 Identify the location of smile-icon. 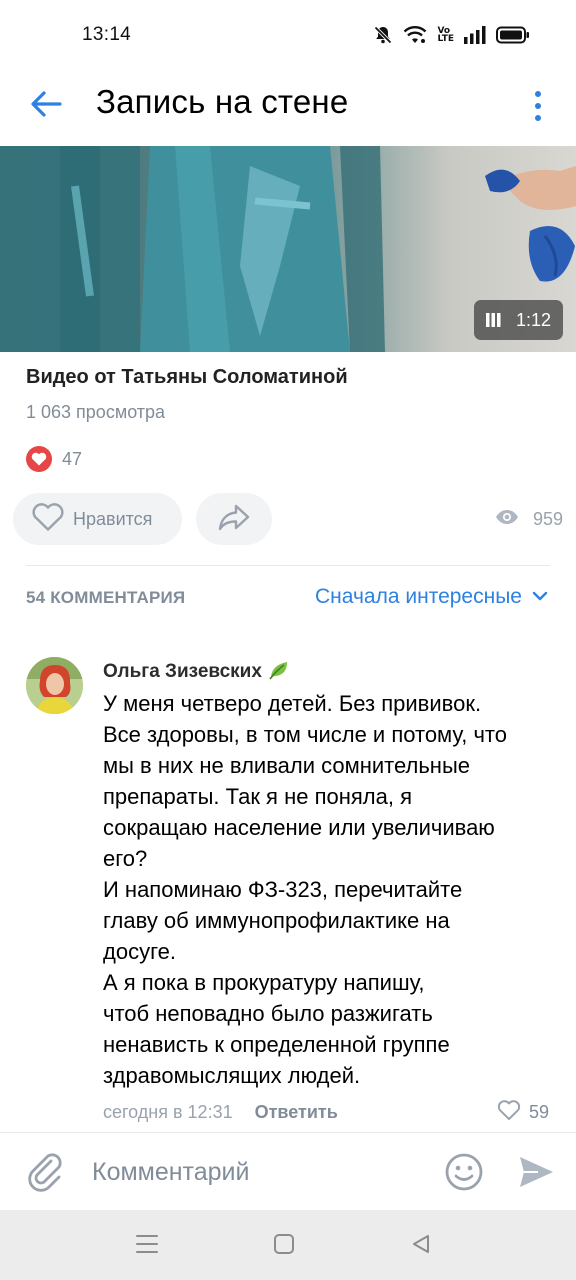
(464, 1174).